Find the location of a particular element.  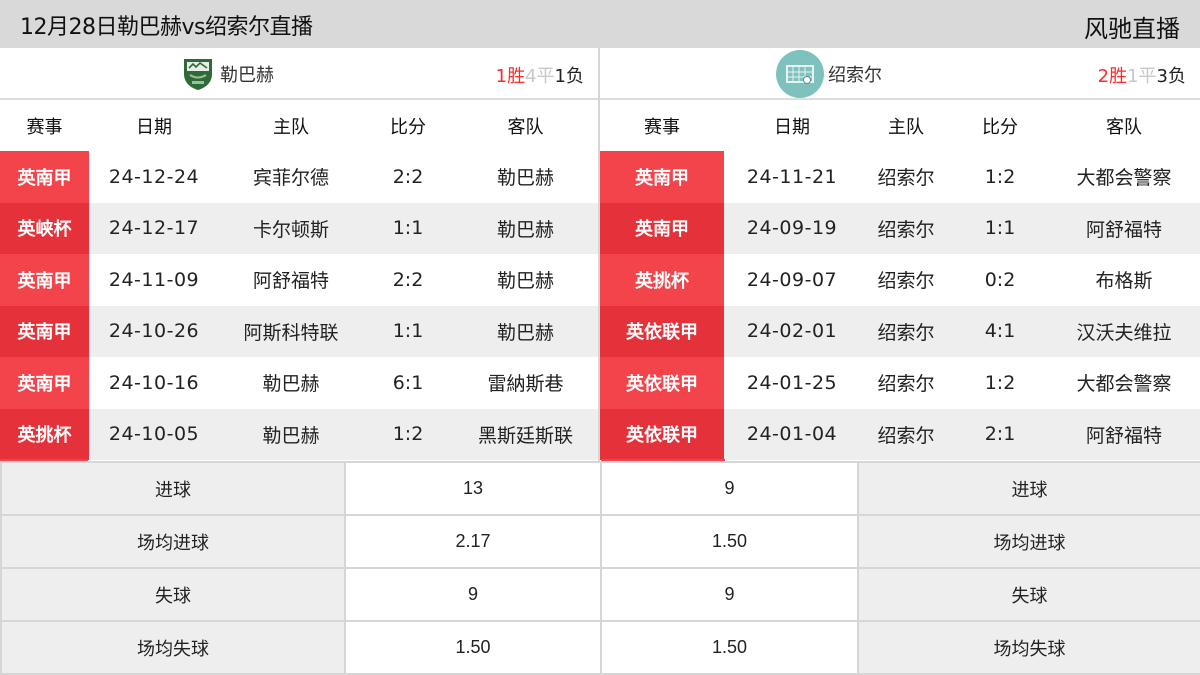

match-score: 6:1 is located at coordinates (408, 382).